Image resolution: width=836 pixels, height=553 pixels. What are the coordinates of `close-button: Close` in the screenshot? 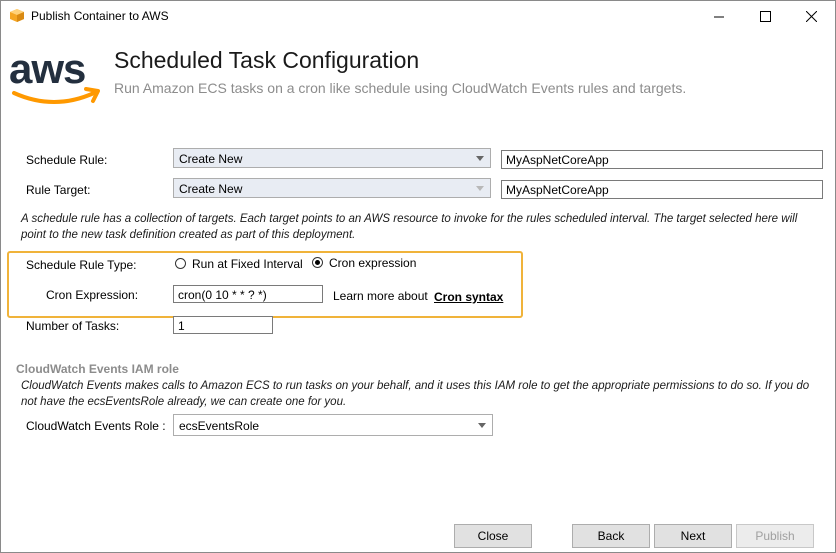 It's located at (493, 536).